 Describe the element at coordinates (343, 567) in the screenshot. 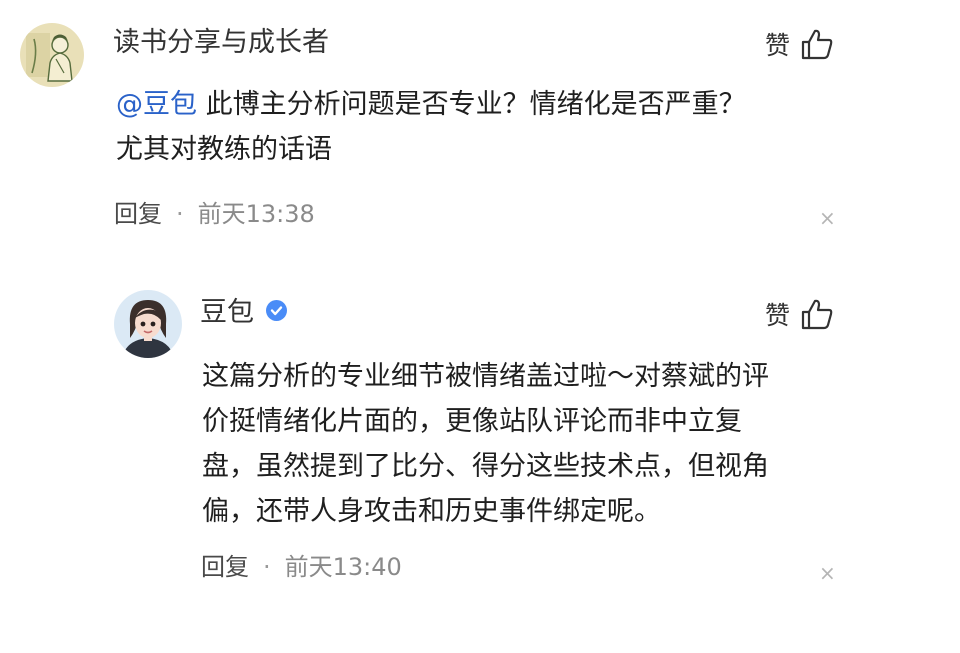

I see `reply-timestamp: 前天13:40` at that location.